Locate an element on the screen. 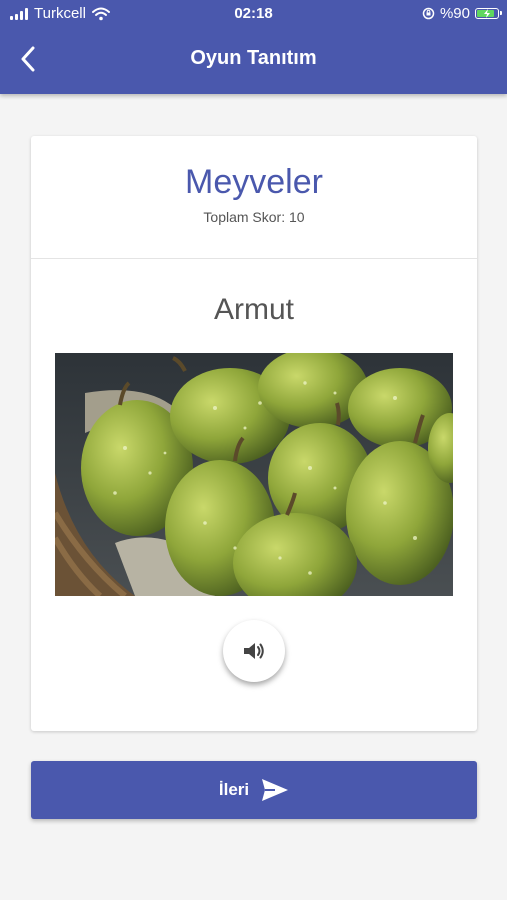 The image size is (507, 900). speaker-icon is located at coordinates (254, 651).